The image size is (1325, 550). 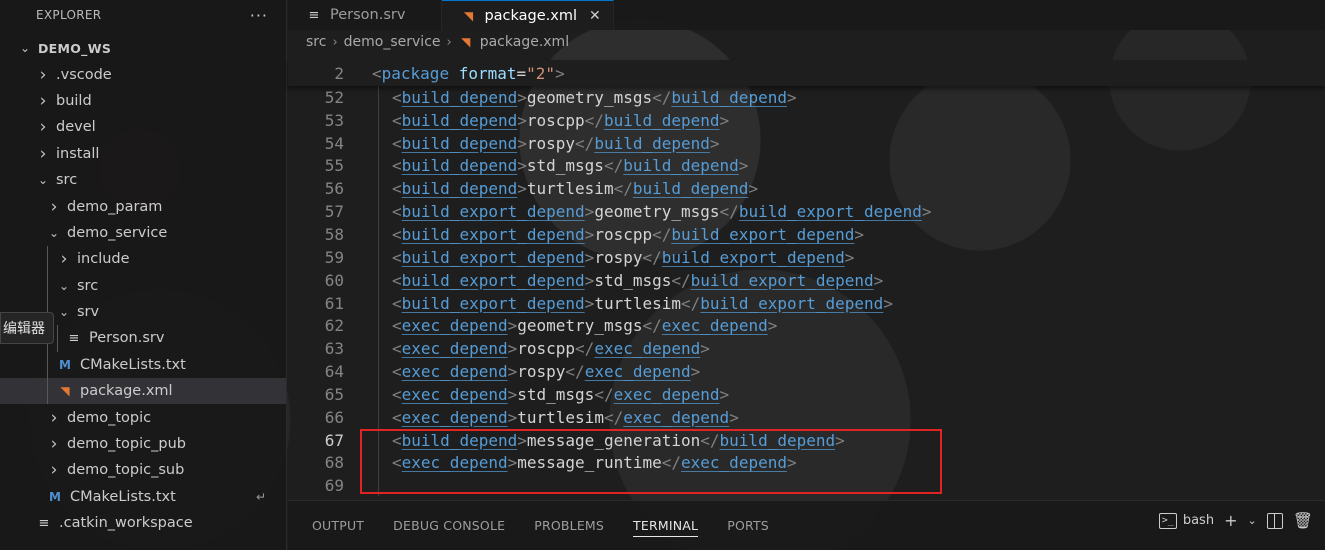 I want to click on tab-package-xml: ◥ package.xml ✕, so click(x=528, y=15).